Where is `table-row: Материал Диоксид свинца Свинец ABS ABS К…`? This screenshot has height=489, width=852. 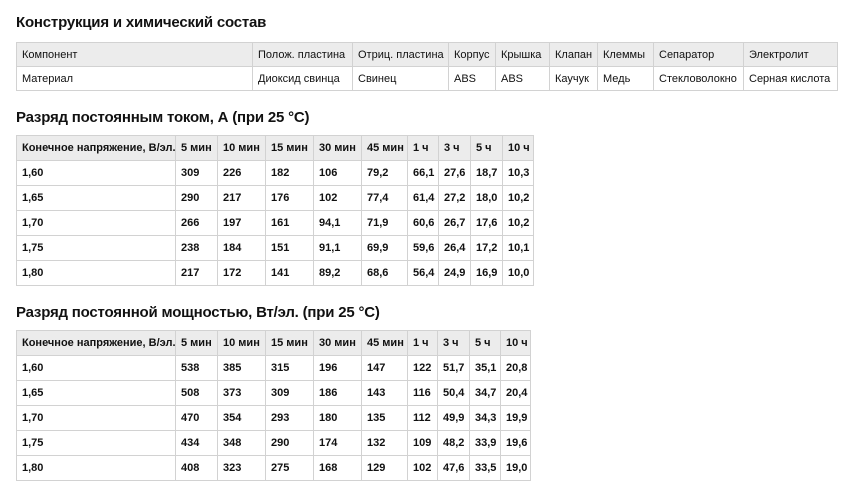 table-row: Материал Диоксид свинца Свинец ABS ABS К… is located at coordinates (427, 78).